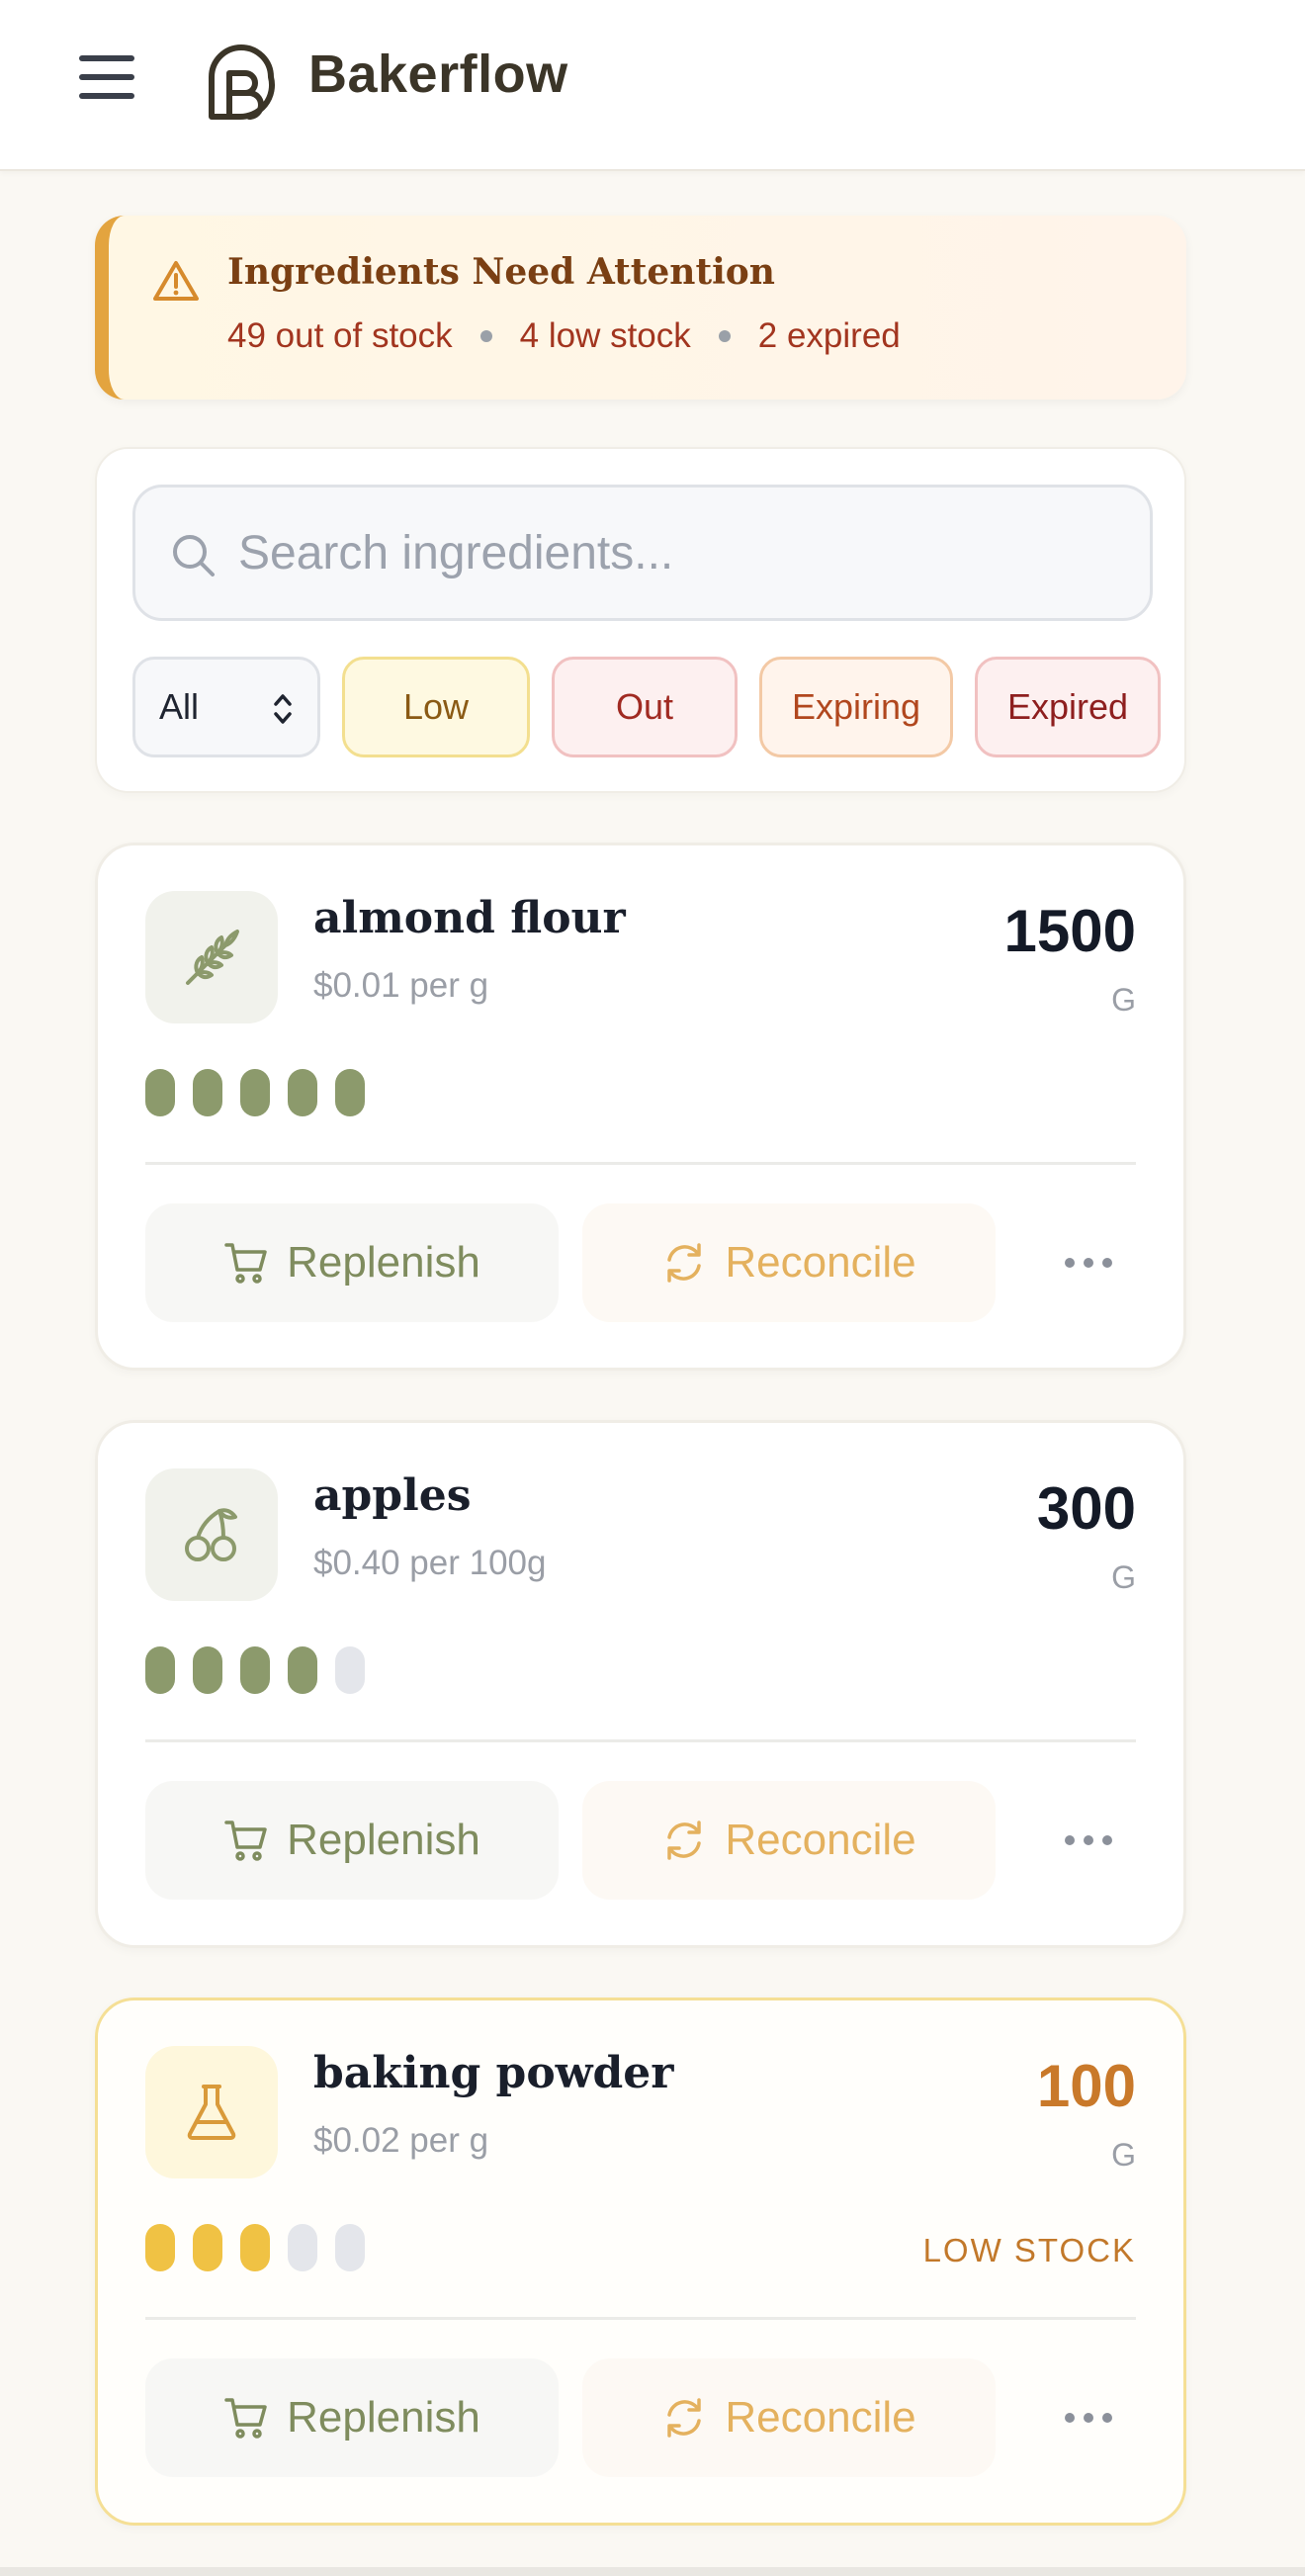  I want to click on ingredient-quantity: 300, so click(1086, 1508).